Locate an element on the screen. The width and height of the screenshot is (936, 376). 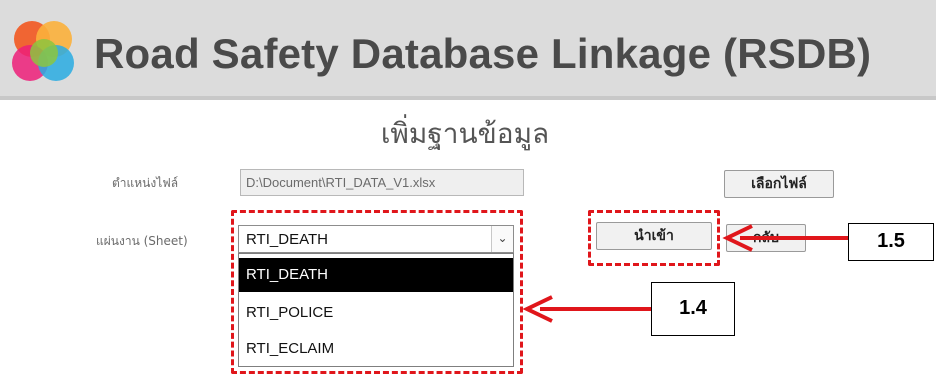
sheet-label: แผ่นงาน (Sheet) is located at coordinates (142, 241).